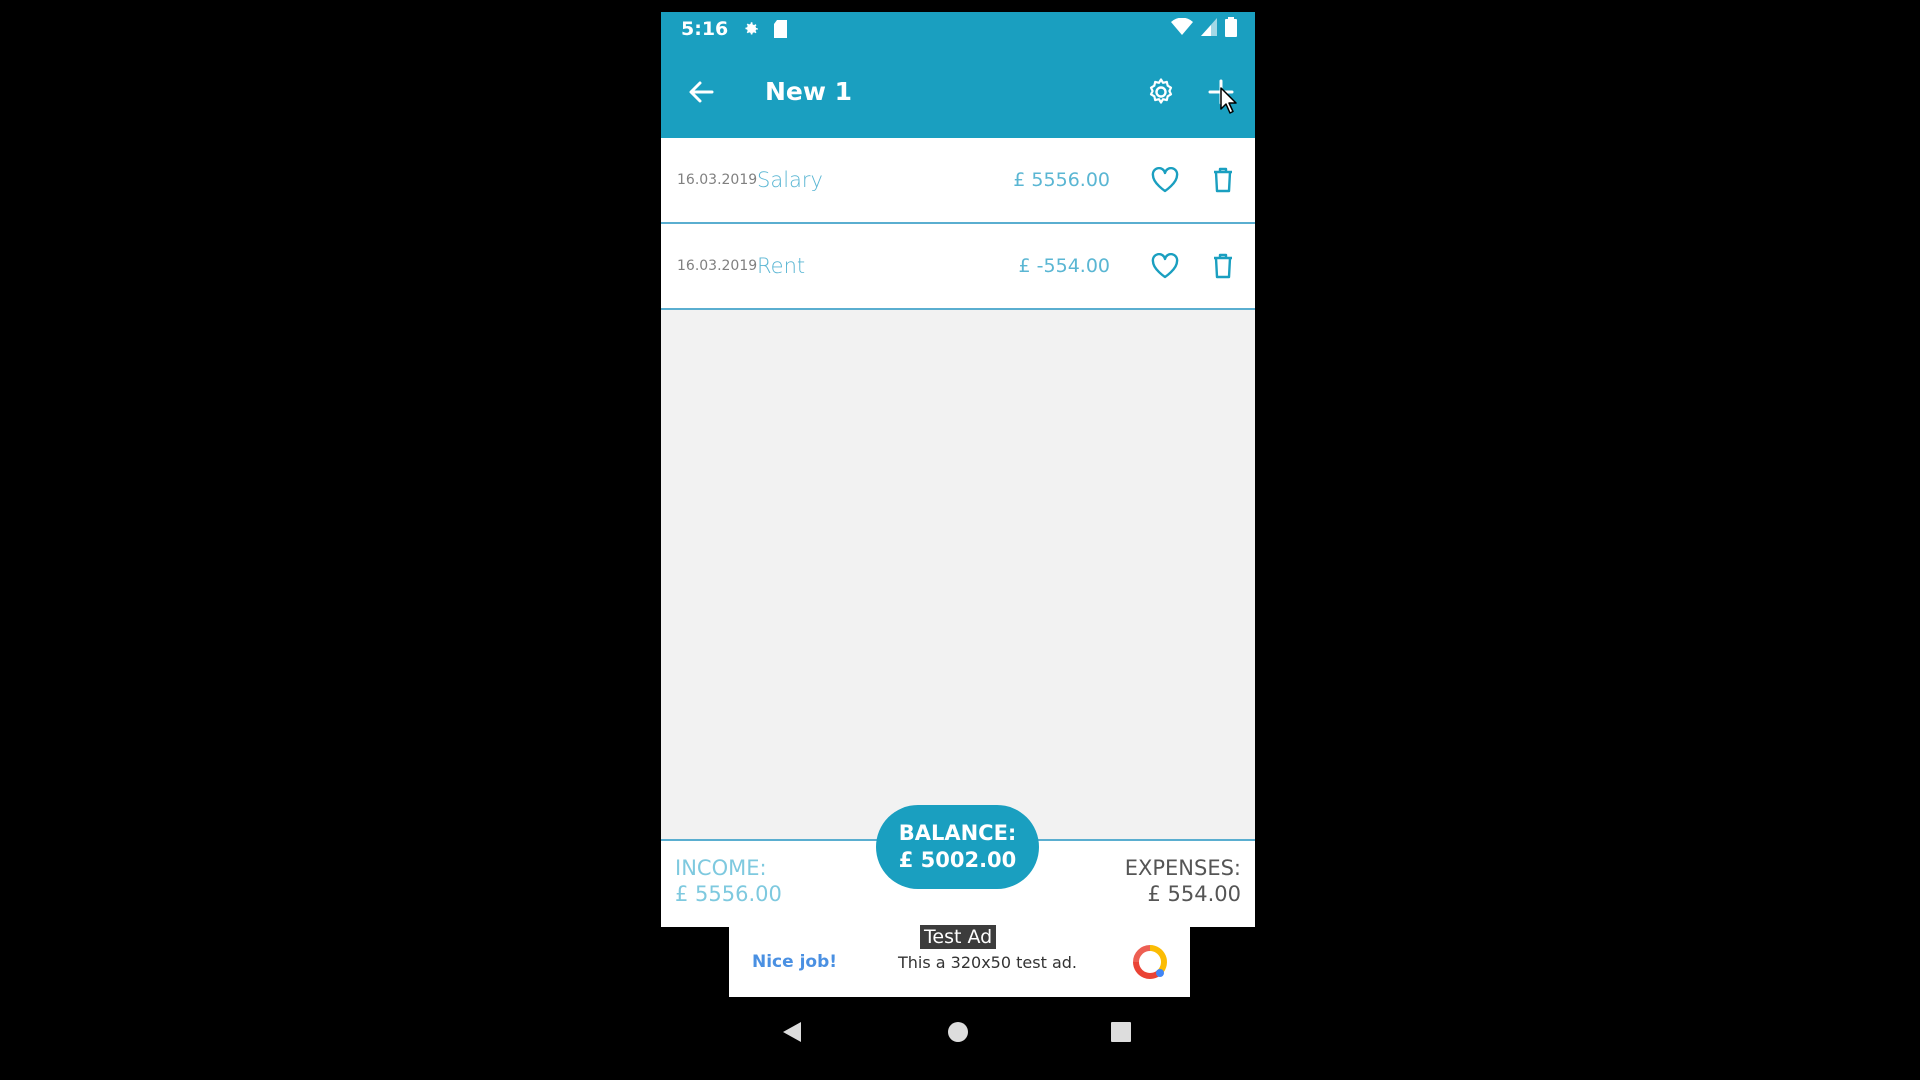 This screenshot has width=1920, height=1080. I want to click on transaction-label: Salary, so click(790, 180).